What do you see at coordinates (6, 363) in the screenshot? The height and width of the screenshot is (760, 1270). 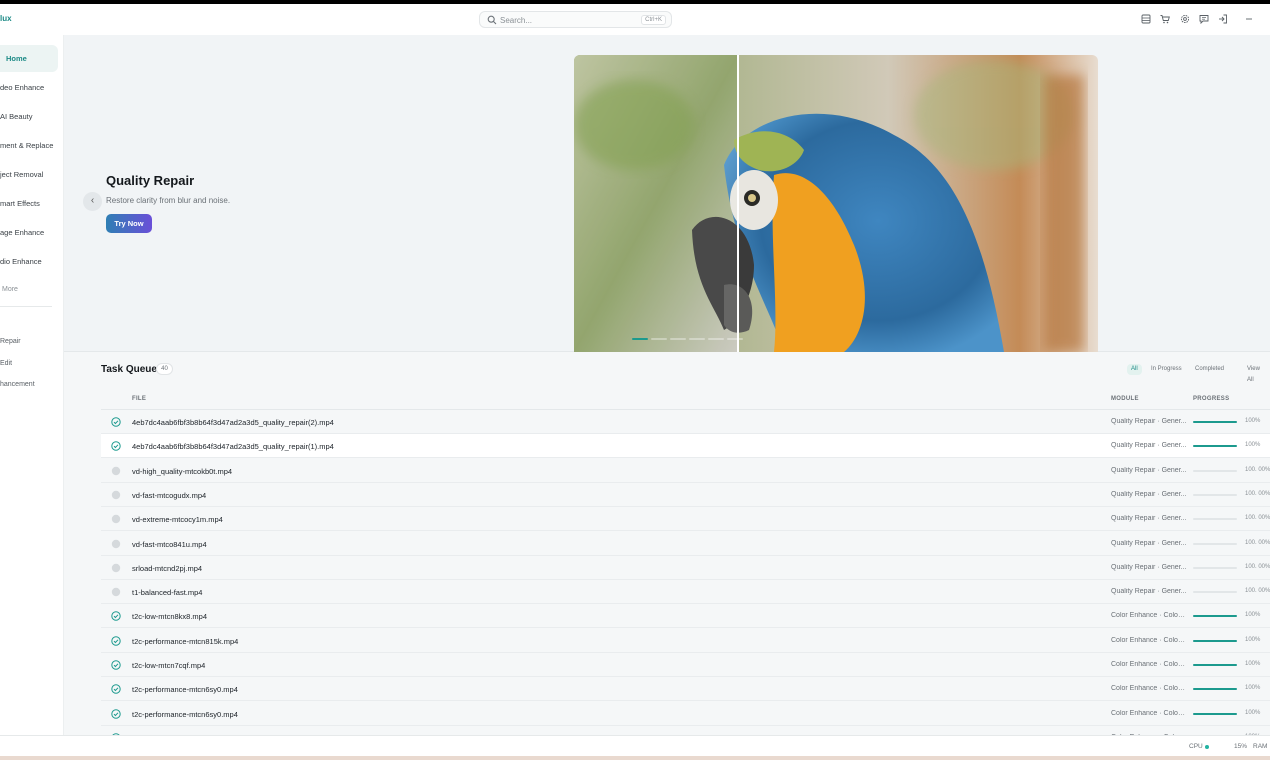 I see `sidebar-recent-item: Edit` at bounding box center [6, 363].